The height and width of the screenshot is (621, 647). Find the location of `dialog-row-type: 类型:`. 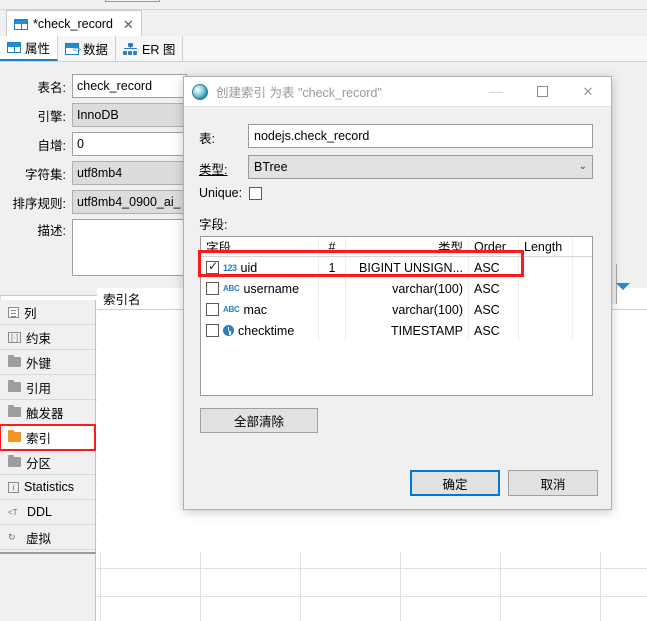

dialog-row-type: 类型: is located at coordinates (213, 168).